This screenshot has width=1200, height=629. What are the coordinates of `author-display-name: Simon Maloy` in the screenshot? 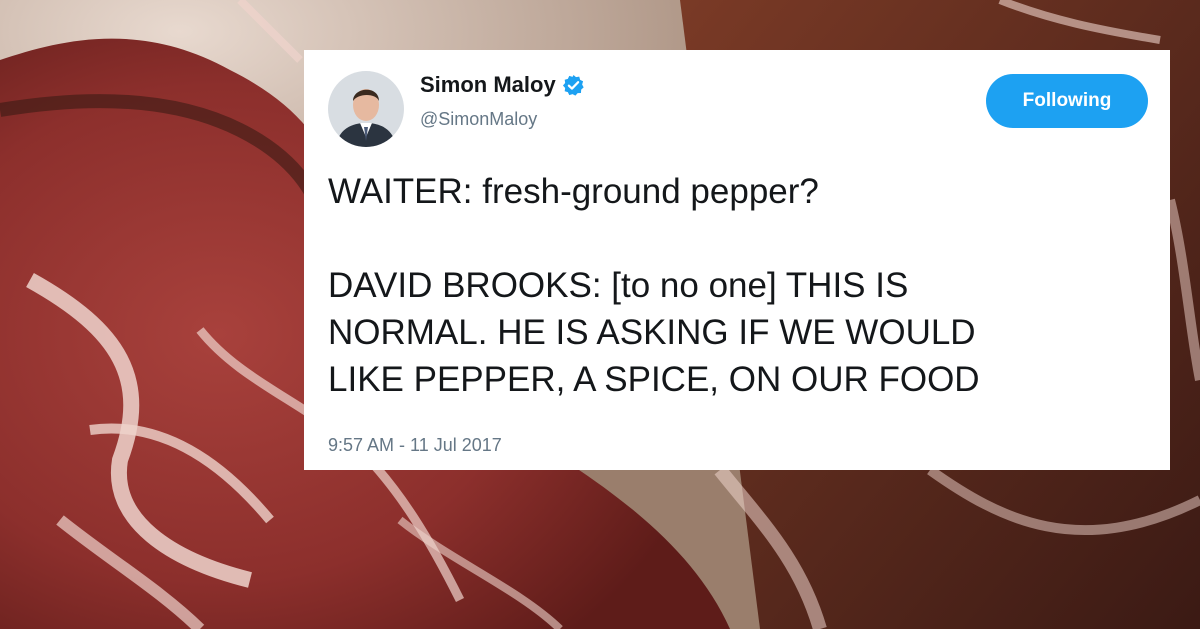 It's located at (502, 85).